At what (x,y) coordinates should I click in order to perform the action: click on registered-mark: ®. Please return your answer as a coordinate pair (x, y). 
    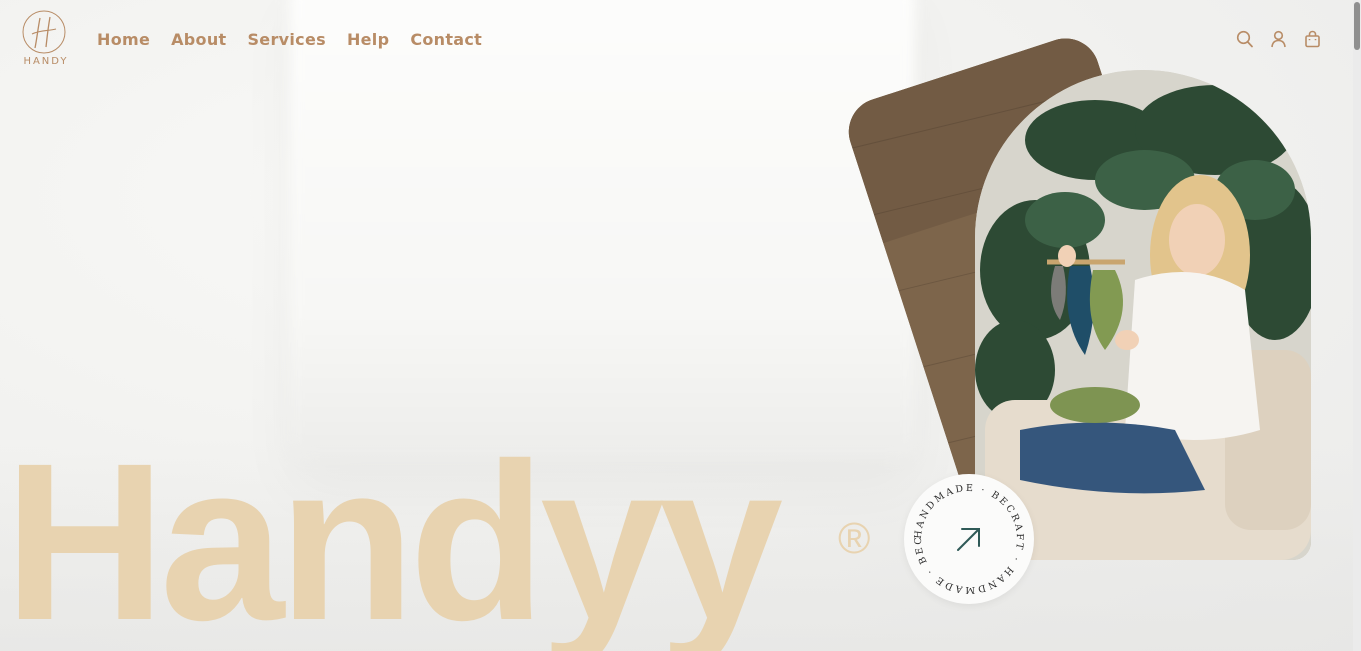
    Looking at the image, I should click on (854, 538).